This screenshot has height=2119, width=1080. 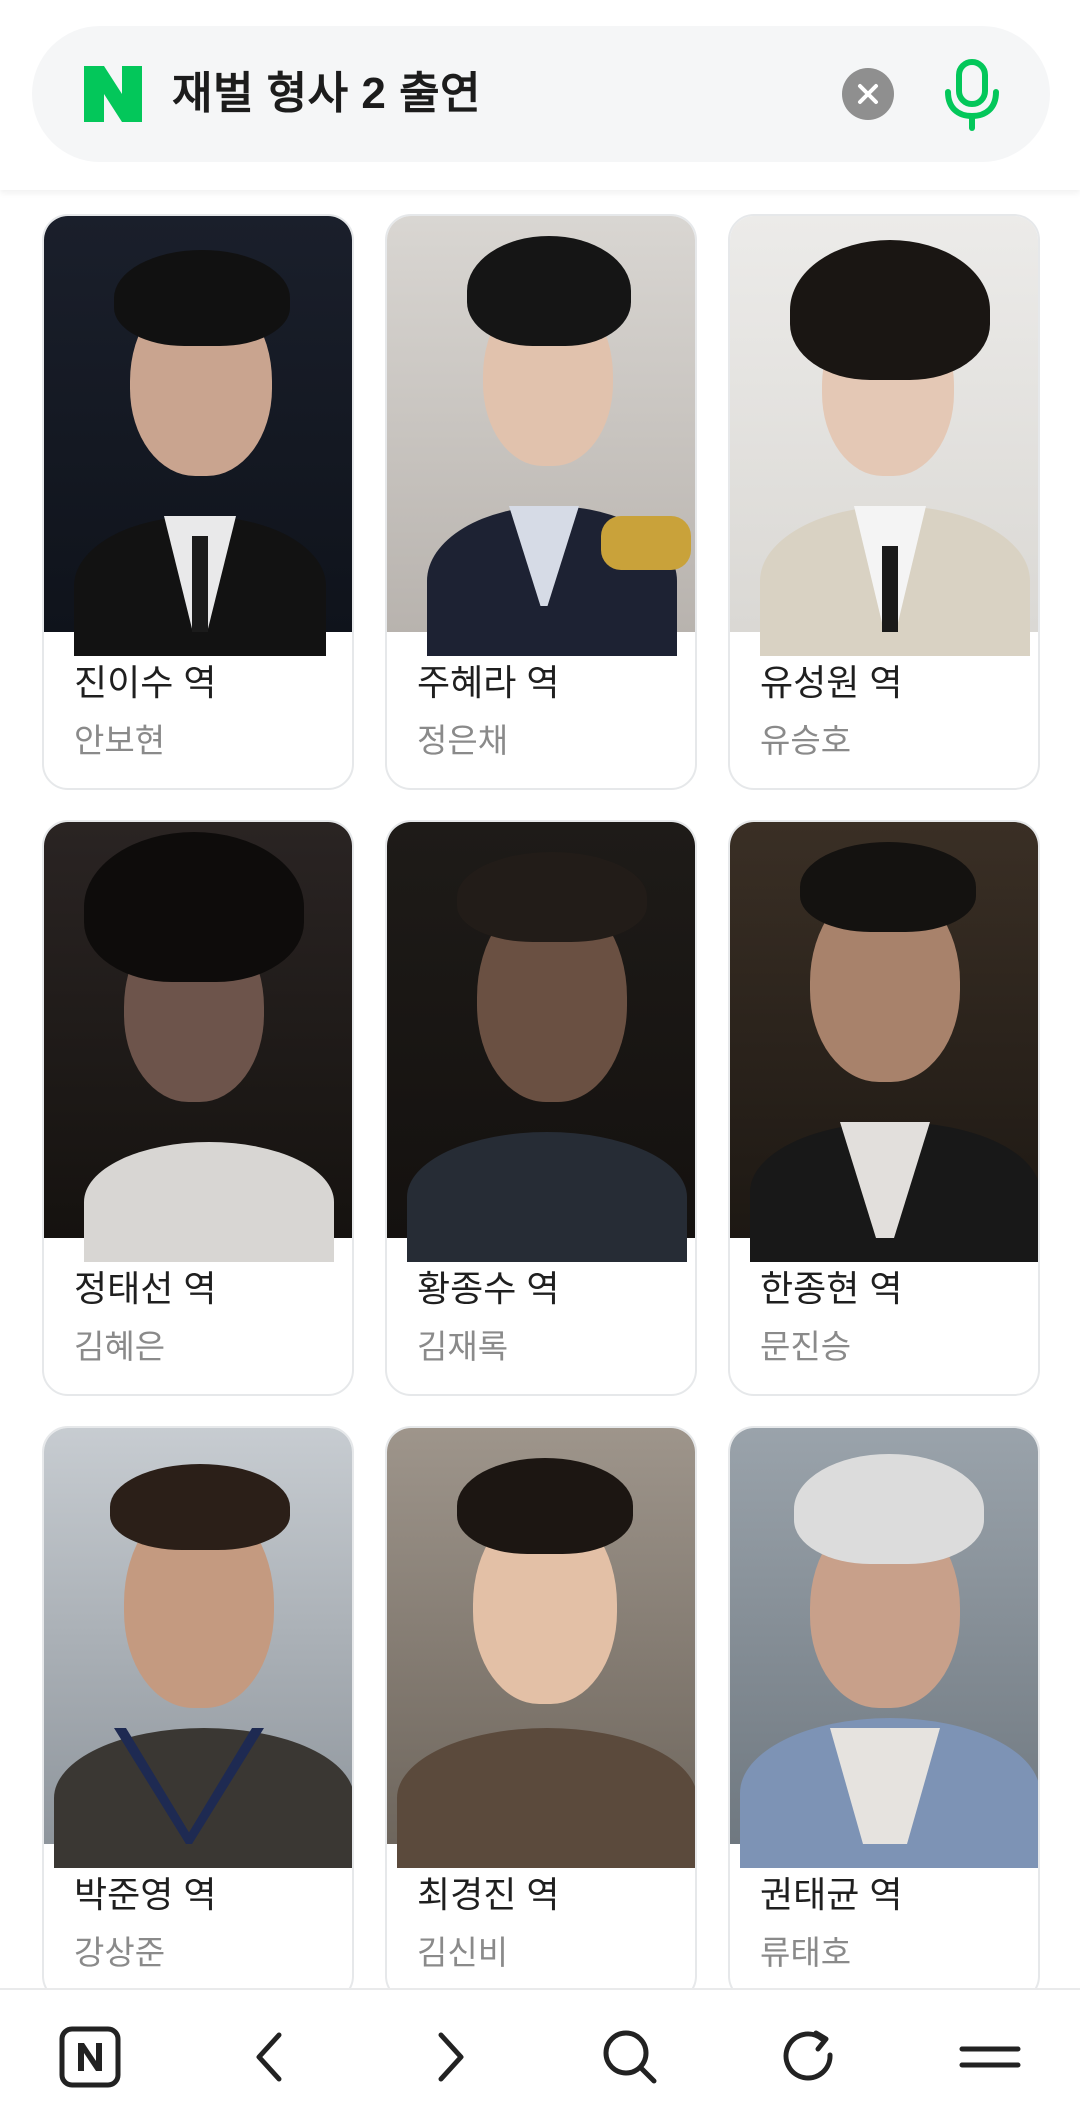 What do you see at coordinates (831, 682) in the screenshot?
I see `role-name: 유성원 역` at bounding box center [831, 682].